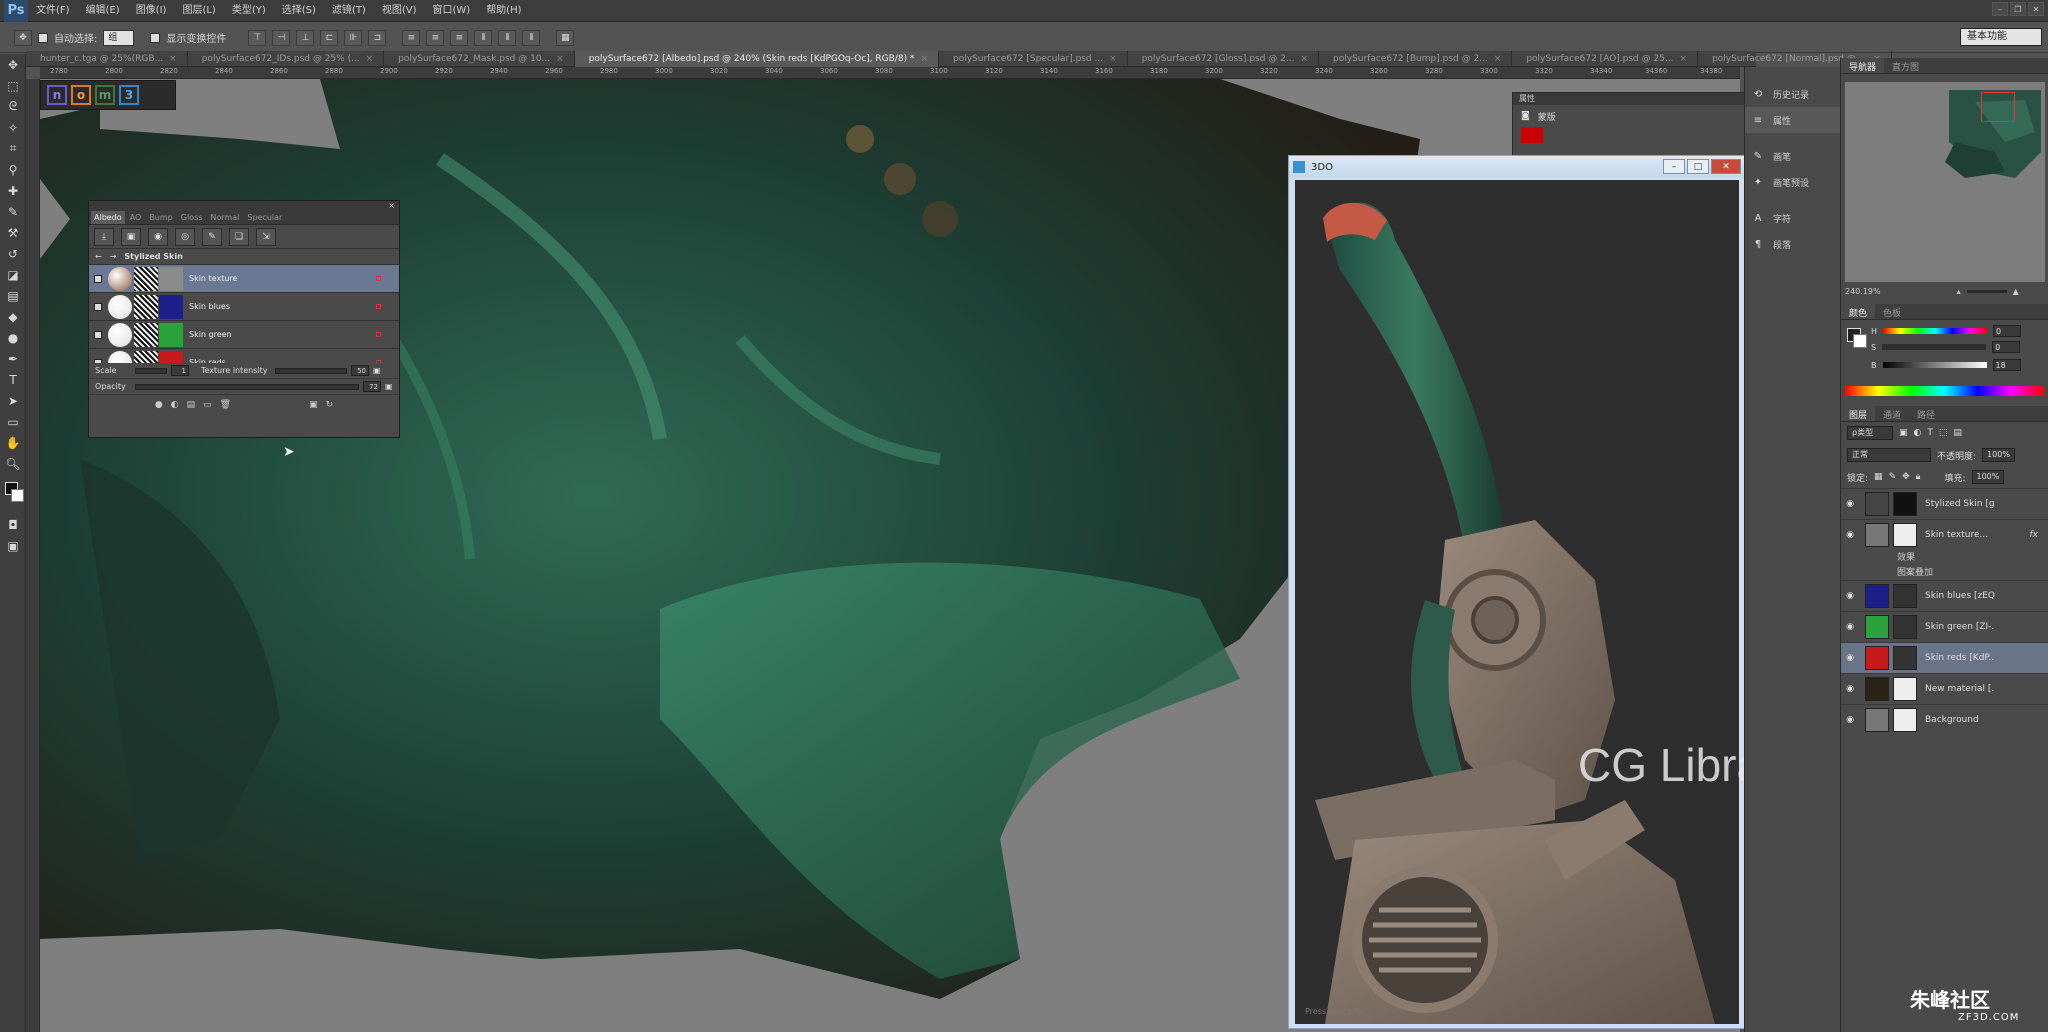  I want to click on menu-layer: 图层(L), so click(198, 11).